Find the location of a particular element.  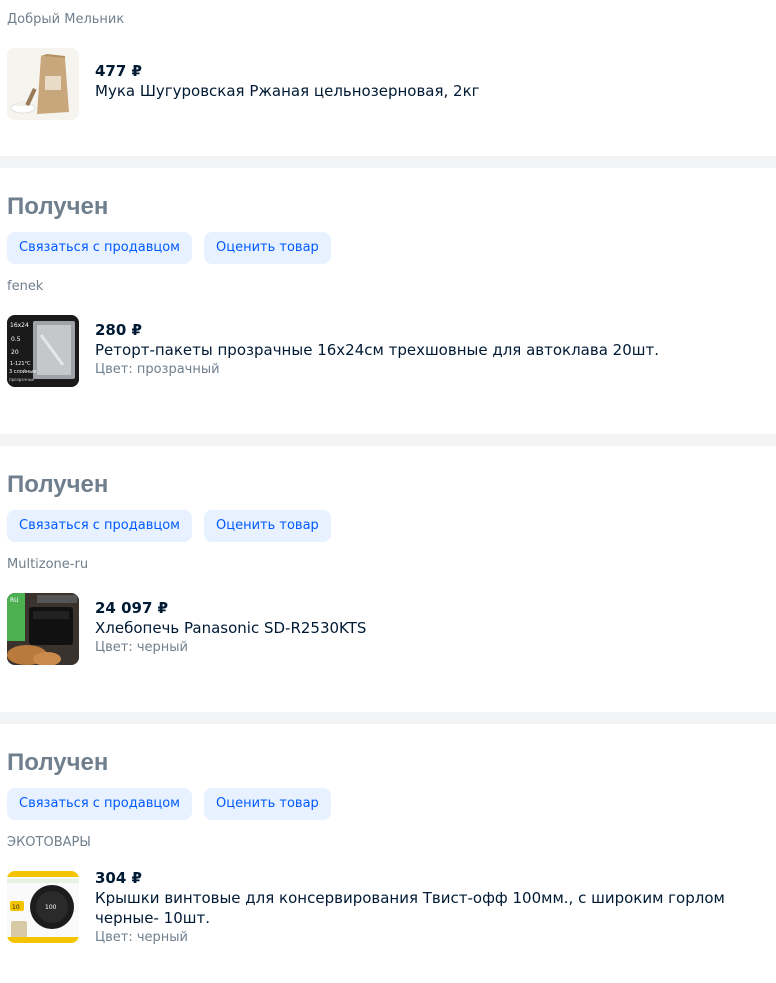

product-thumbnail-lids: 100 10 is located at coordinates (43, 907).